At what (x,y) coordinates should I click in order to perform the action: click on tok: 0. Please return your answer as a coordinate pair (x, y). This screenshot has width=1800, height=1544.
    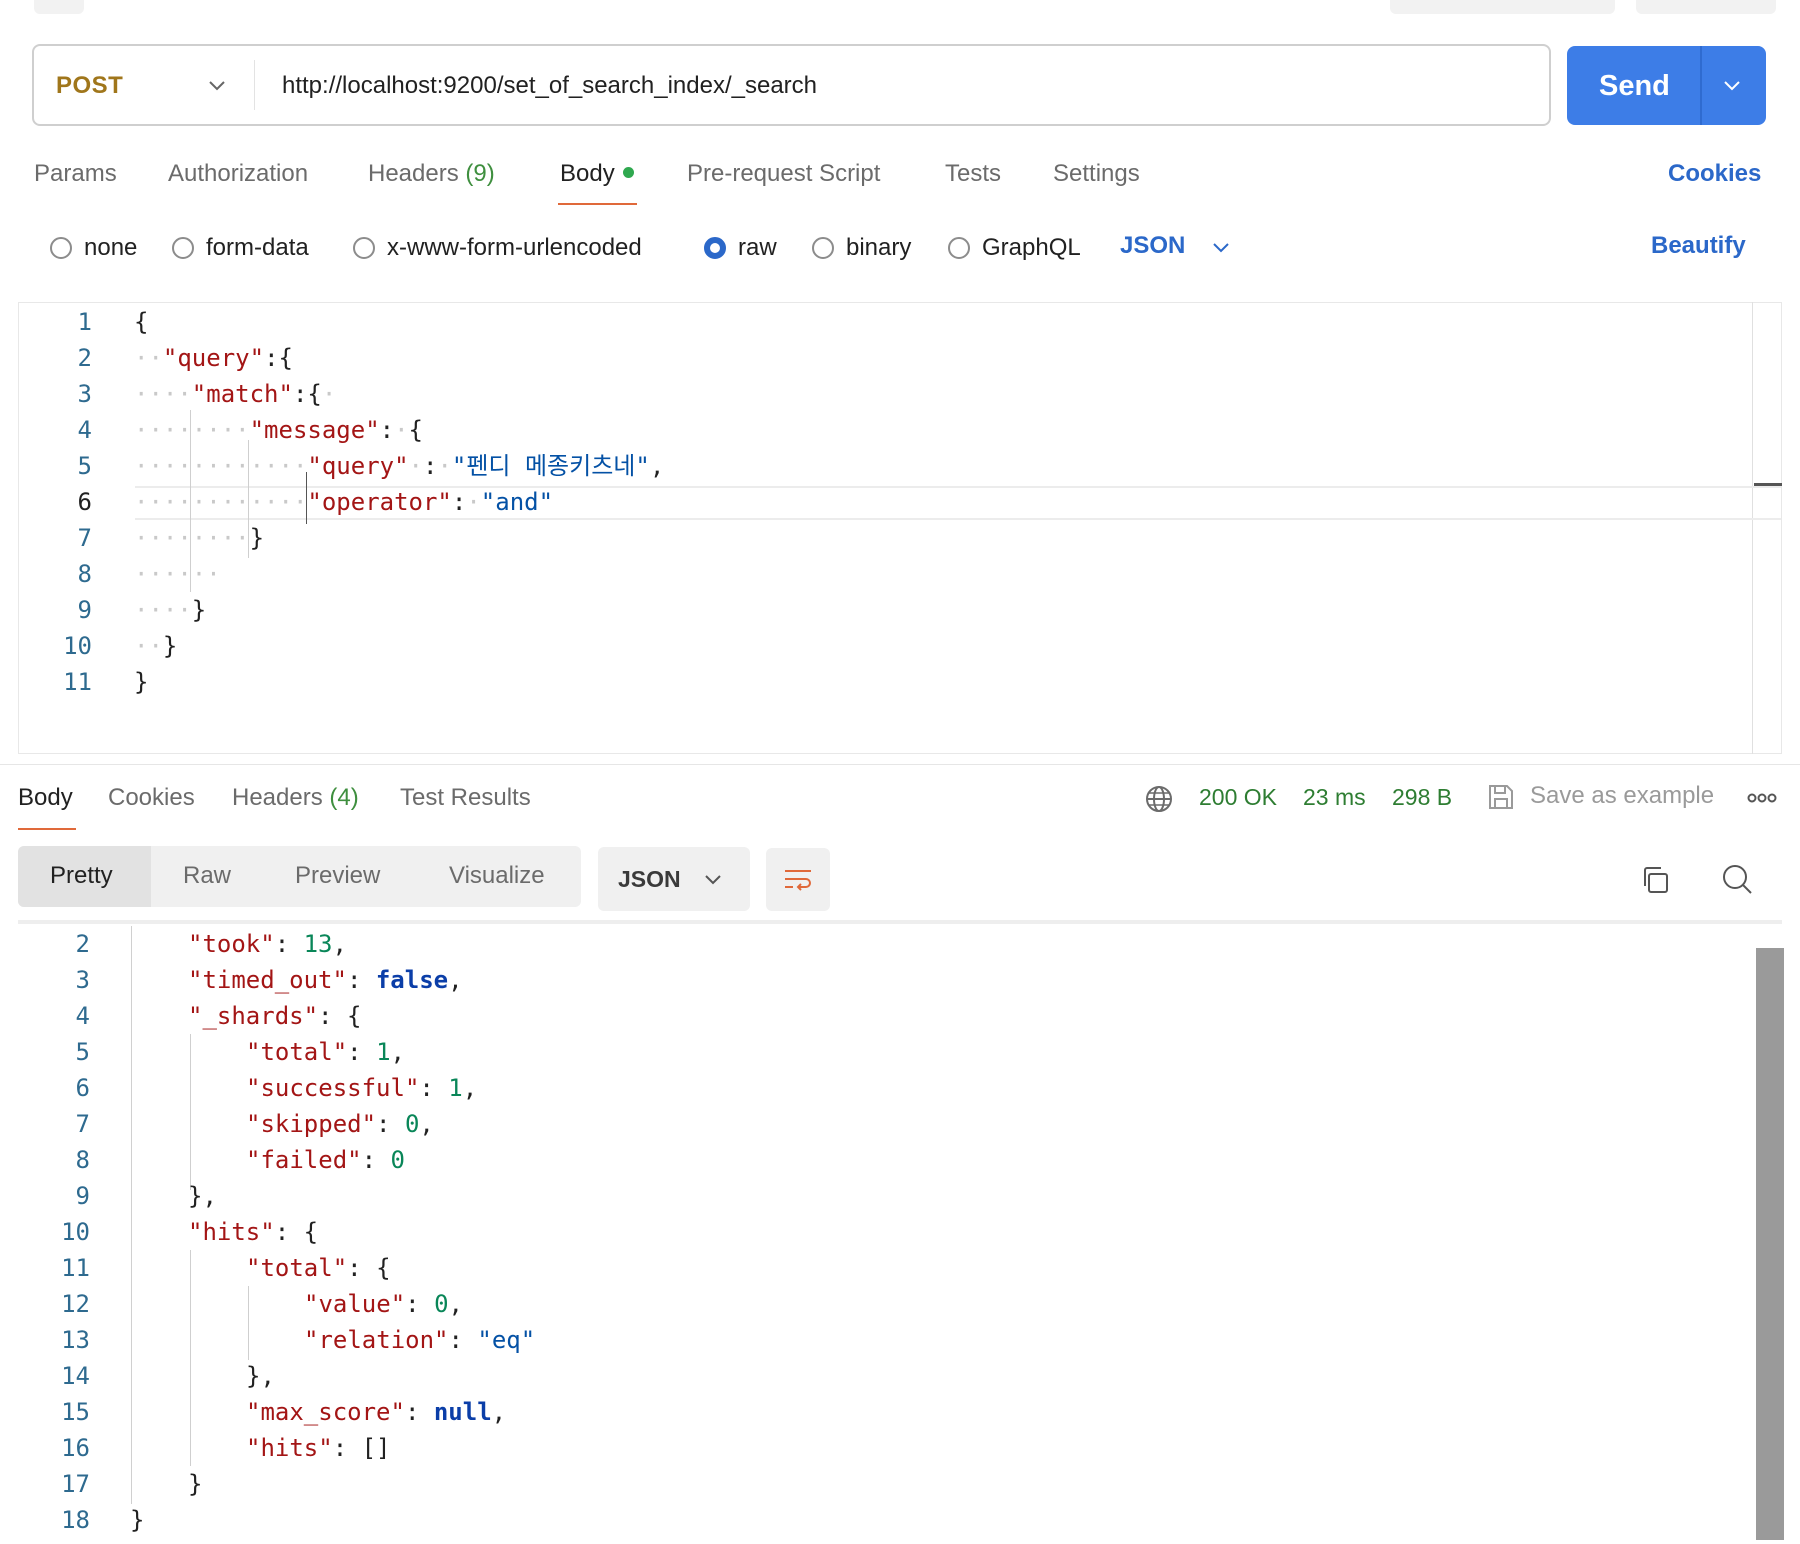
    Looking at the image, I should click on (397, 1160).